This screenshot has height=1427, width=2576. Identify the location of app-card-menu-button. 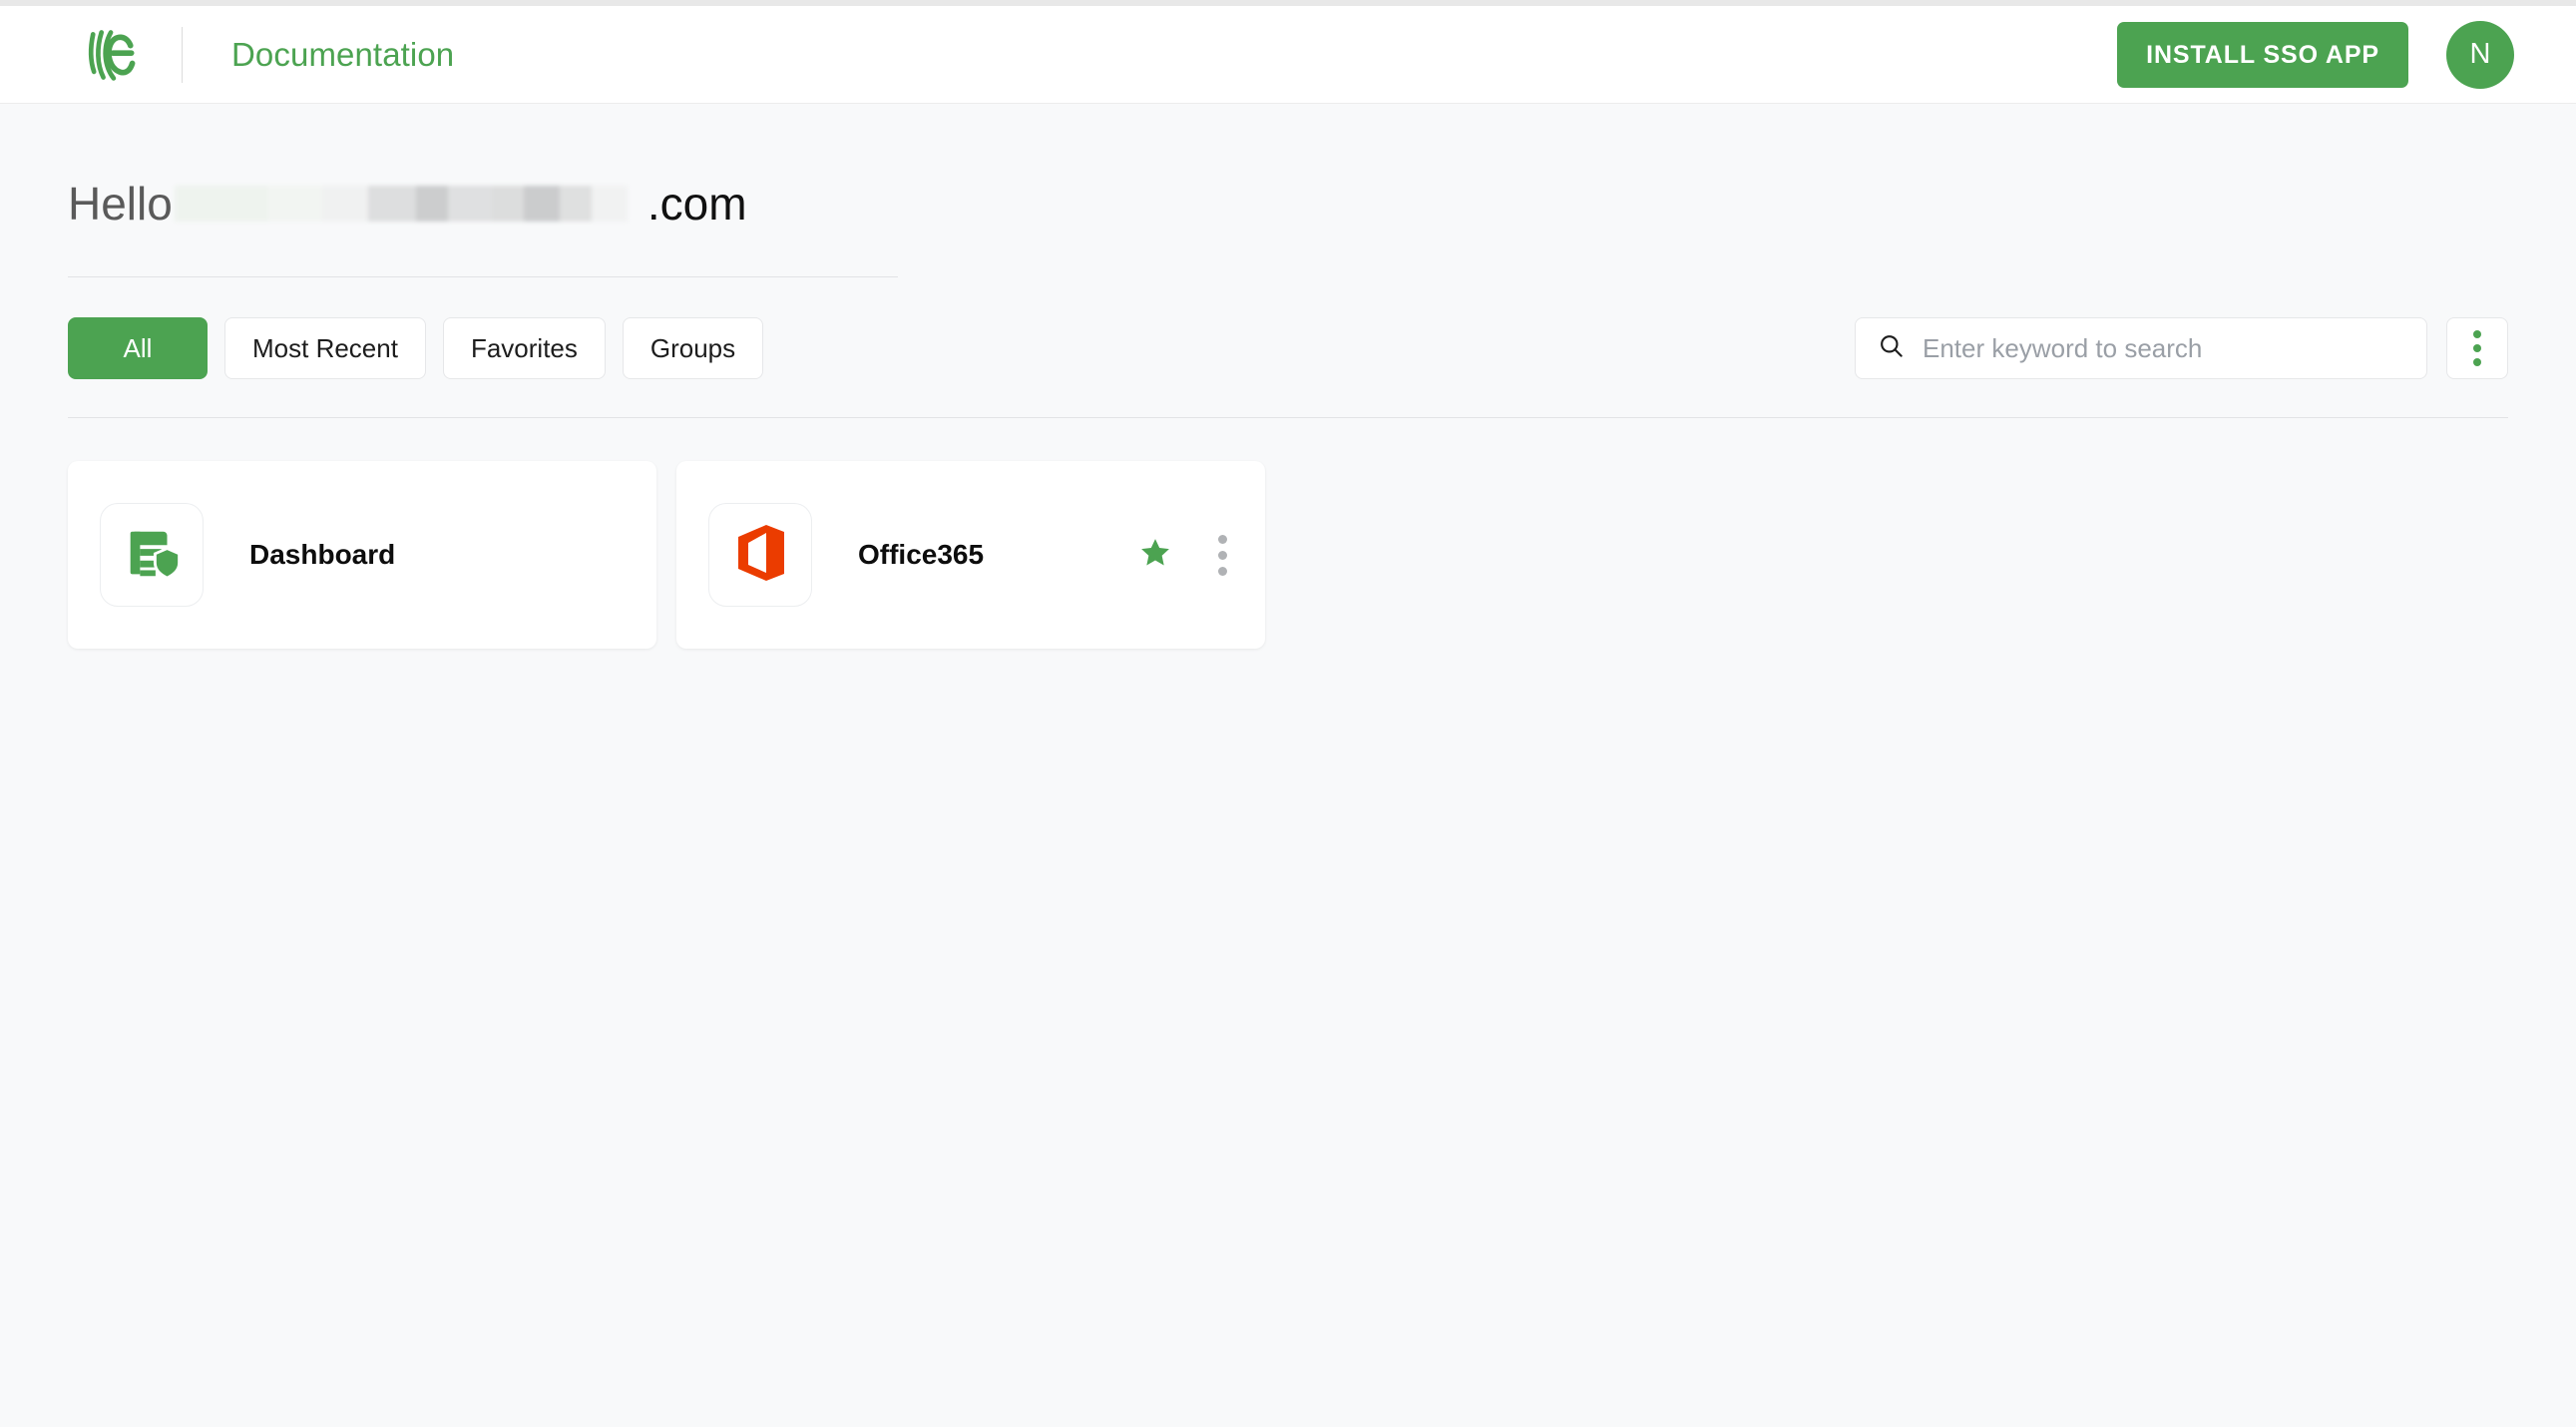
(1222, 556).